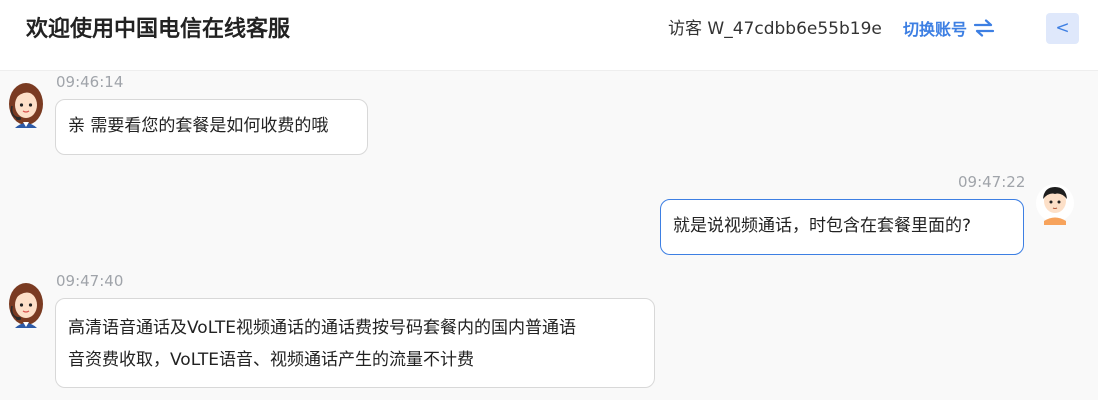  I want to click on message-timestamp: 09:47:22, so click(992, 182).